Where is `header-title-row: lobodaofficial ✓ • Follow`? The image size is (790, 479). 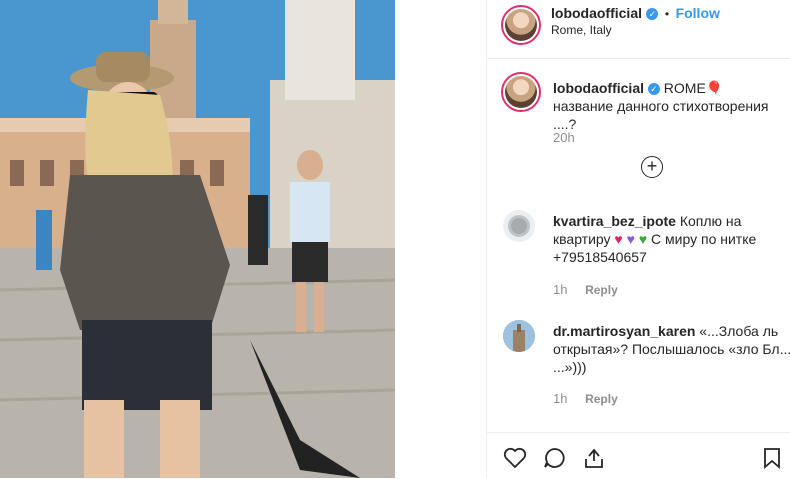 header-title-row: lobodaofficial ✓ • Follow is located at coordinates (635, 14).